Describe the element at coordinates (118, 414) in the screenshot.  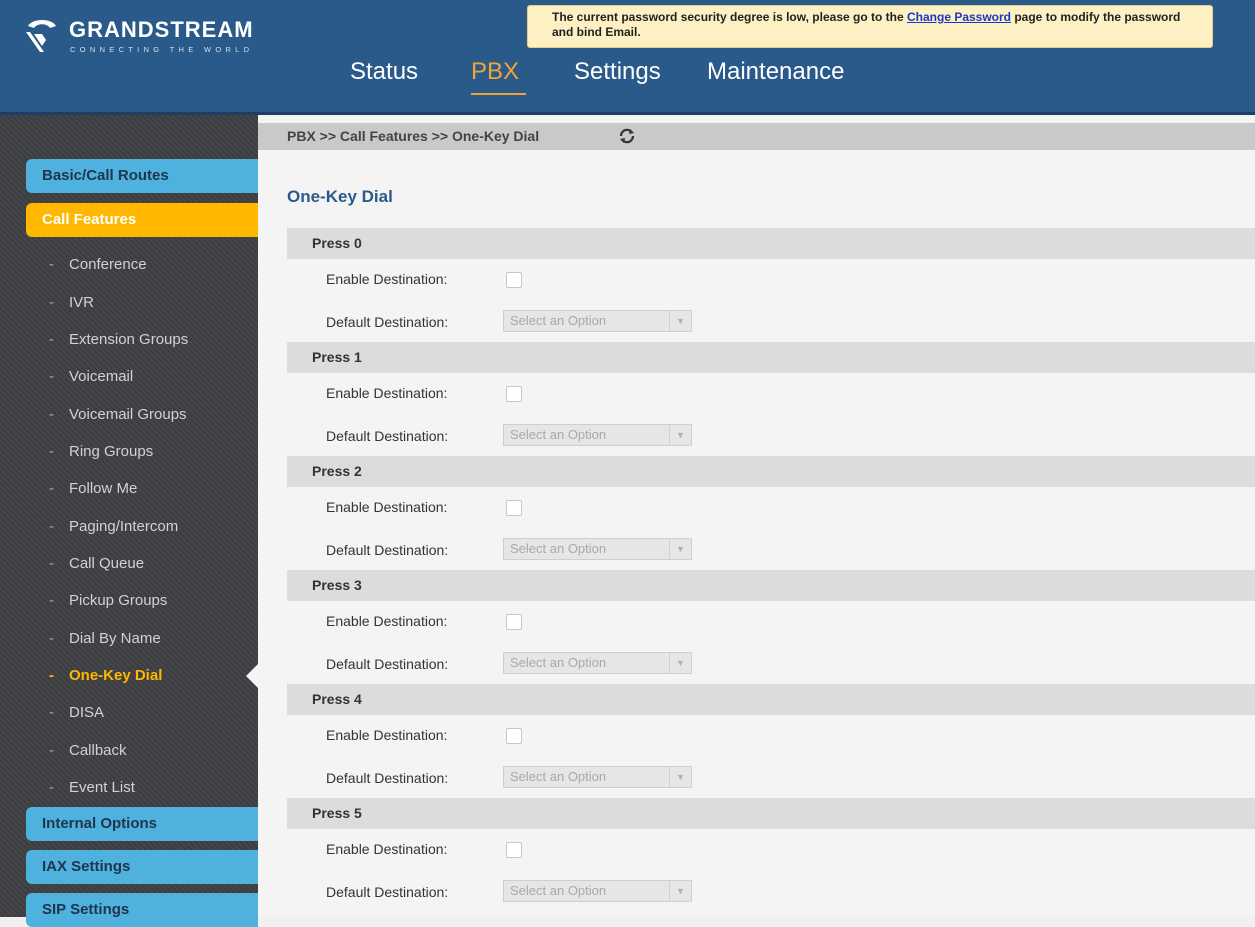
I see `sidebar-item-voicemail-groups: - Voicemail Groups` at that location.